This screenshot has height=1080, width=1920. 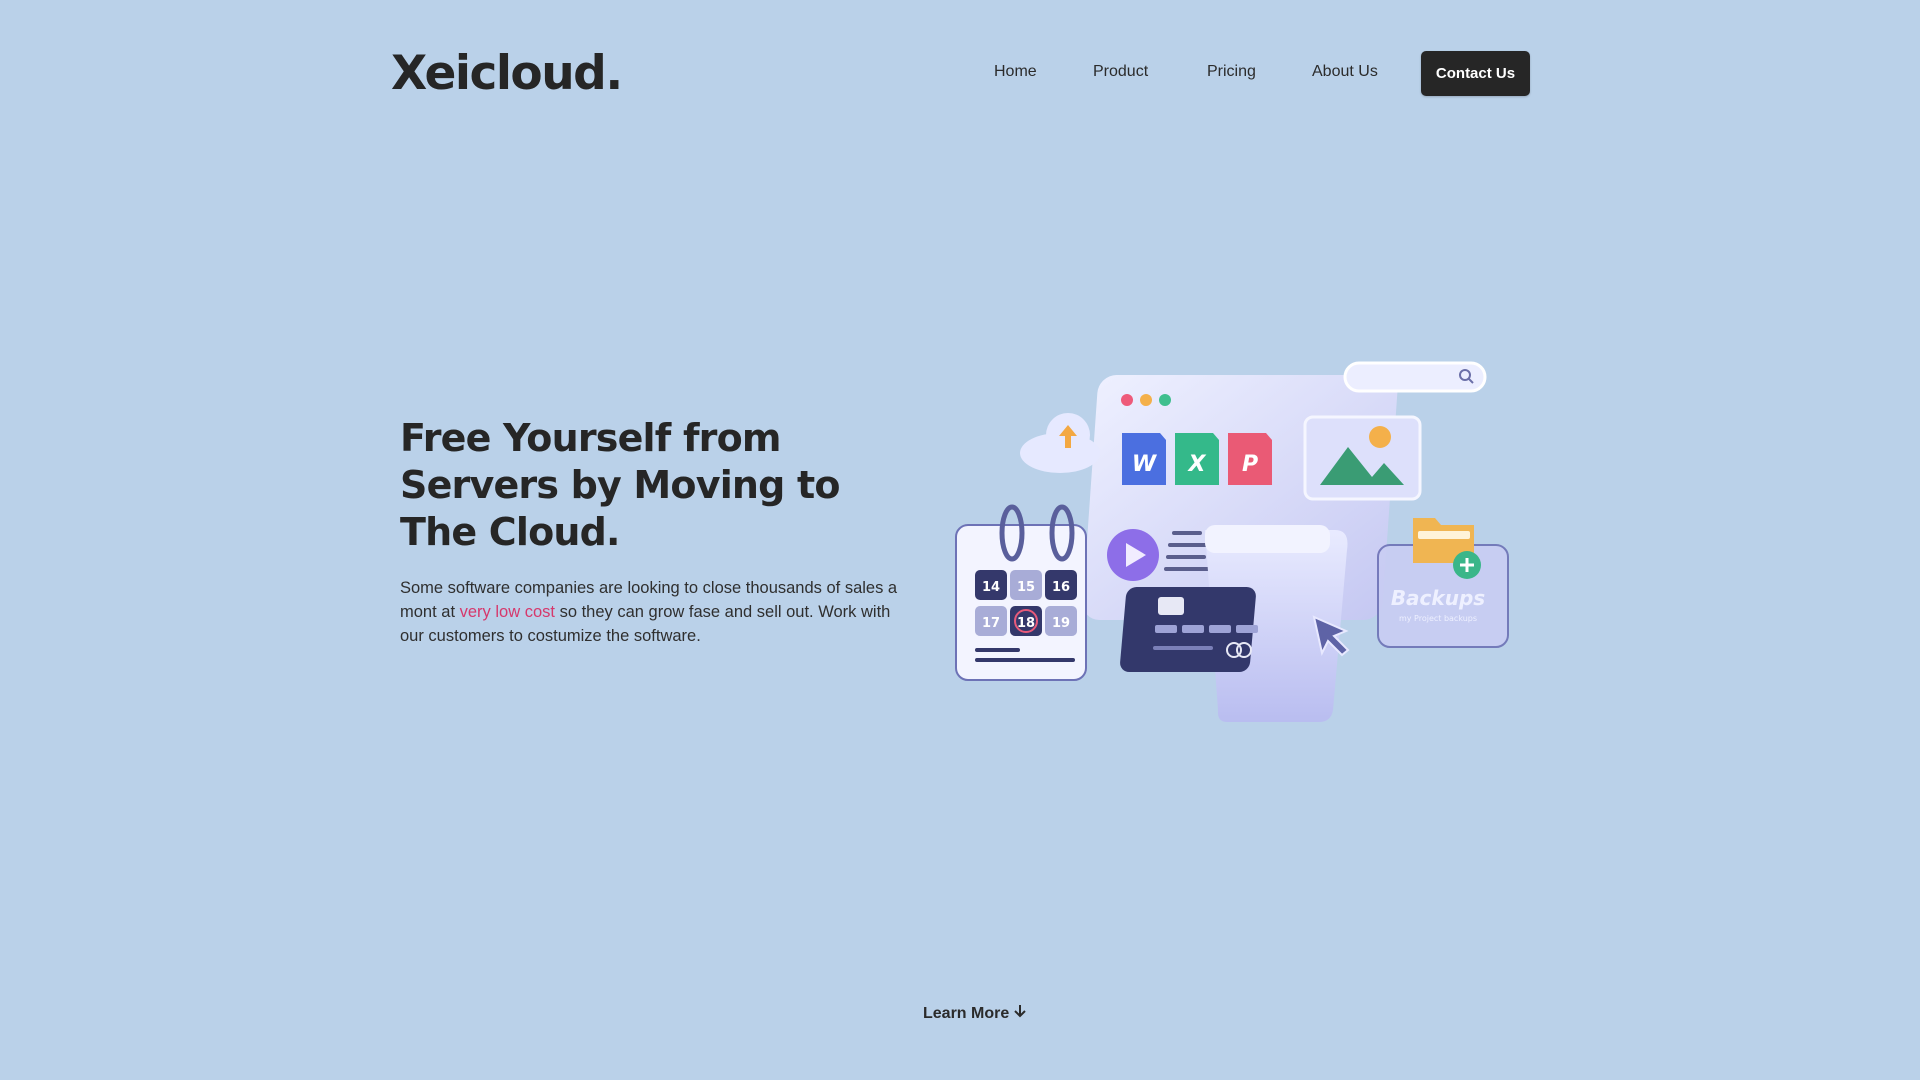 I want to click on svg-text: W, so click(x=1145, y=464).